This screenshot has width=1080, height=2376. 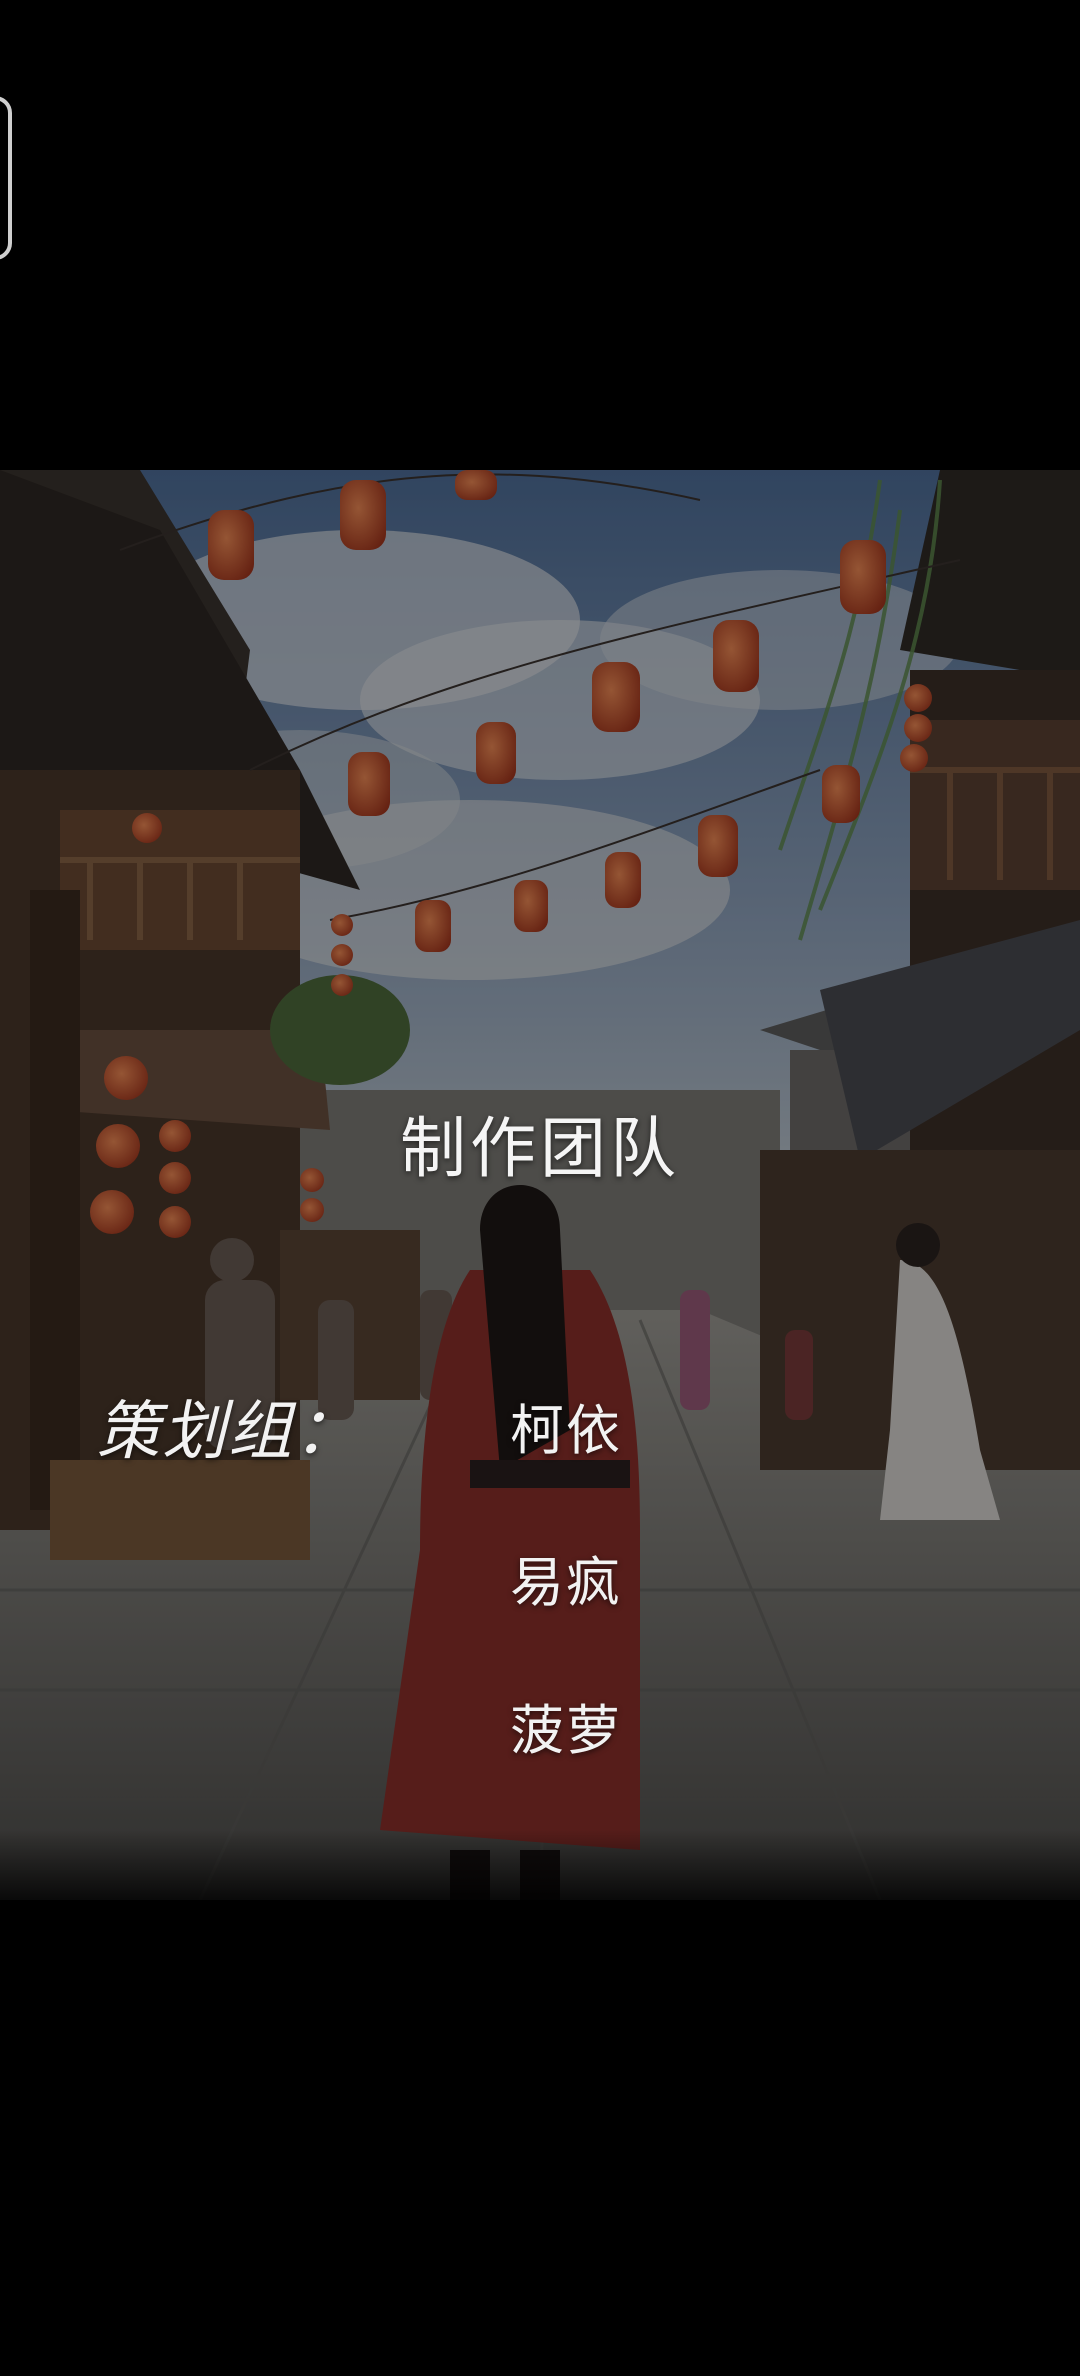 I want to click on edge-handle-icon, so click(x=6, y=178).